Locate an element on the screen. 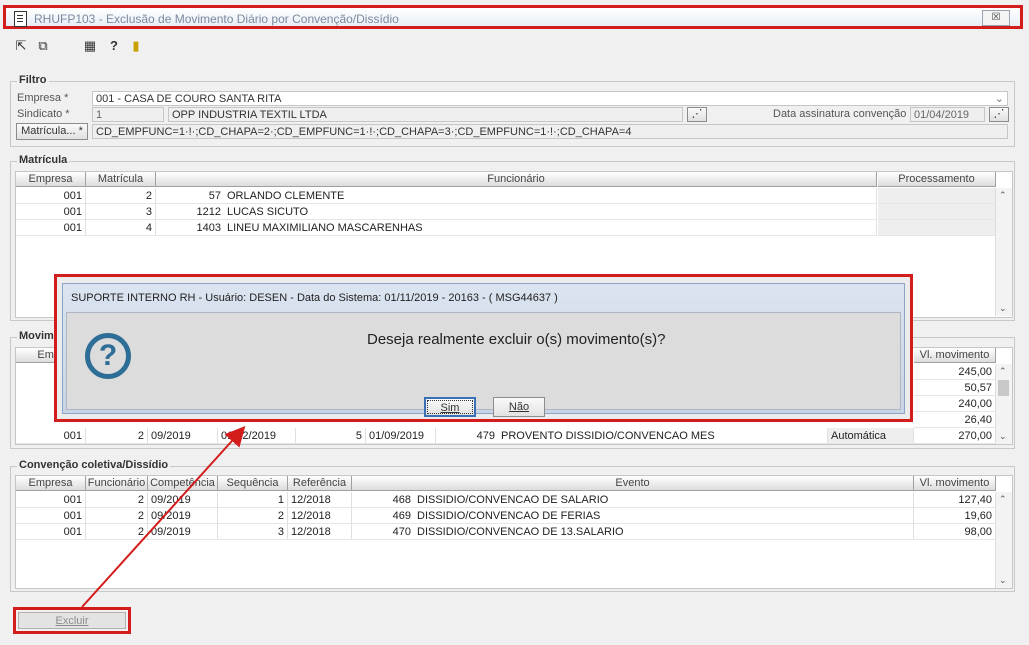 The height and width of the screenshot is (645, 1029). cell-evento: DISSIDIO/CONVENCAO DE FERIAS is located at coordinates (664, 516).